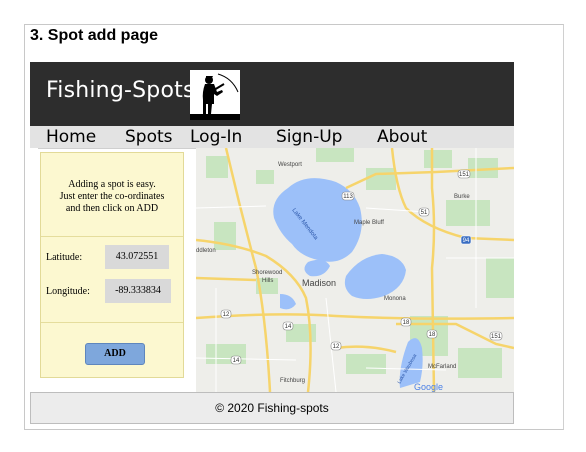  Describe the element at coordinates (428, 387) in the screenshot. I see `google-logo: Google` at that location.